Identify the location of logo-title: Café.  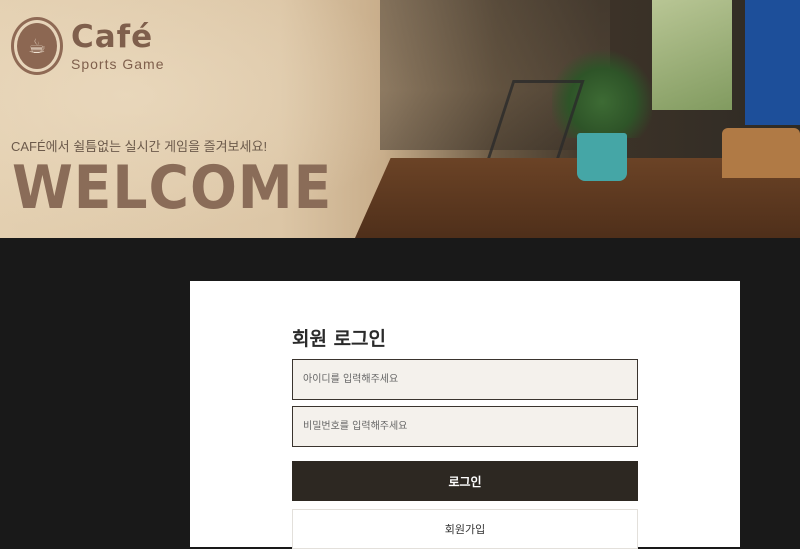
(112, 36).